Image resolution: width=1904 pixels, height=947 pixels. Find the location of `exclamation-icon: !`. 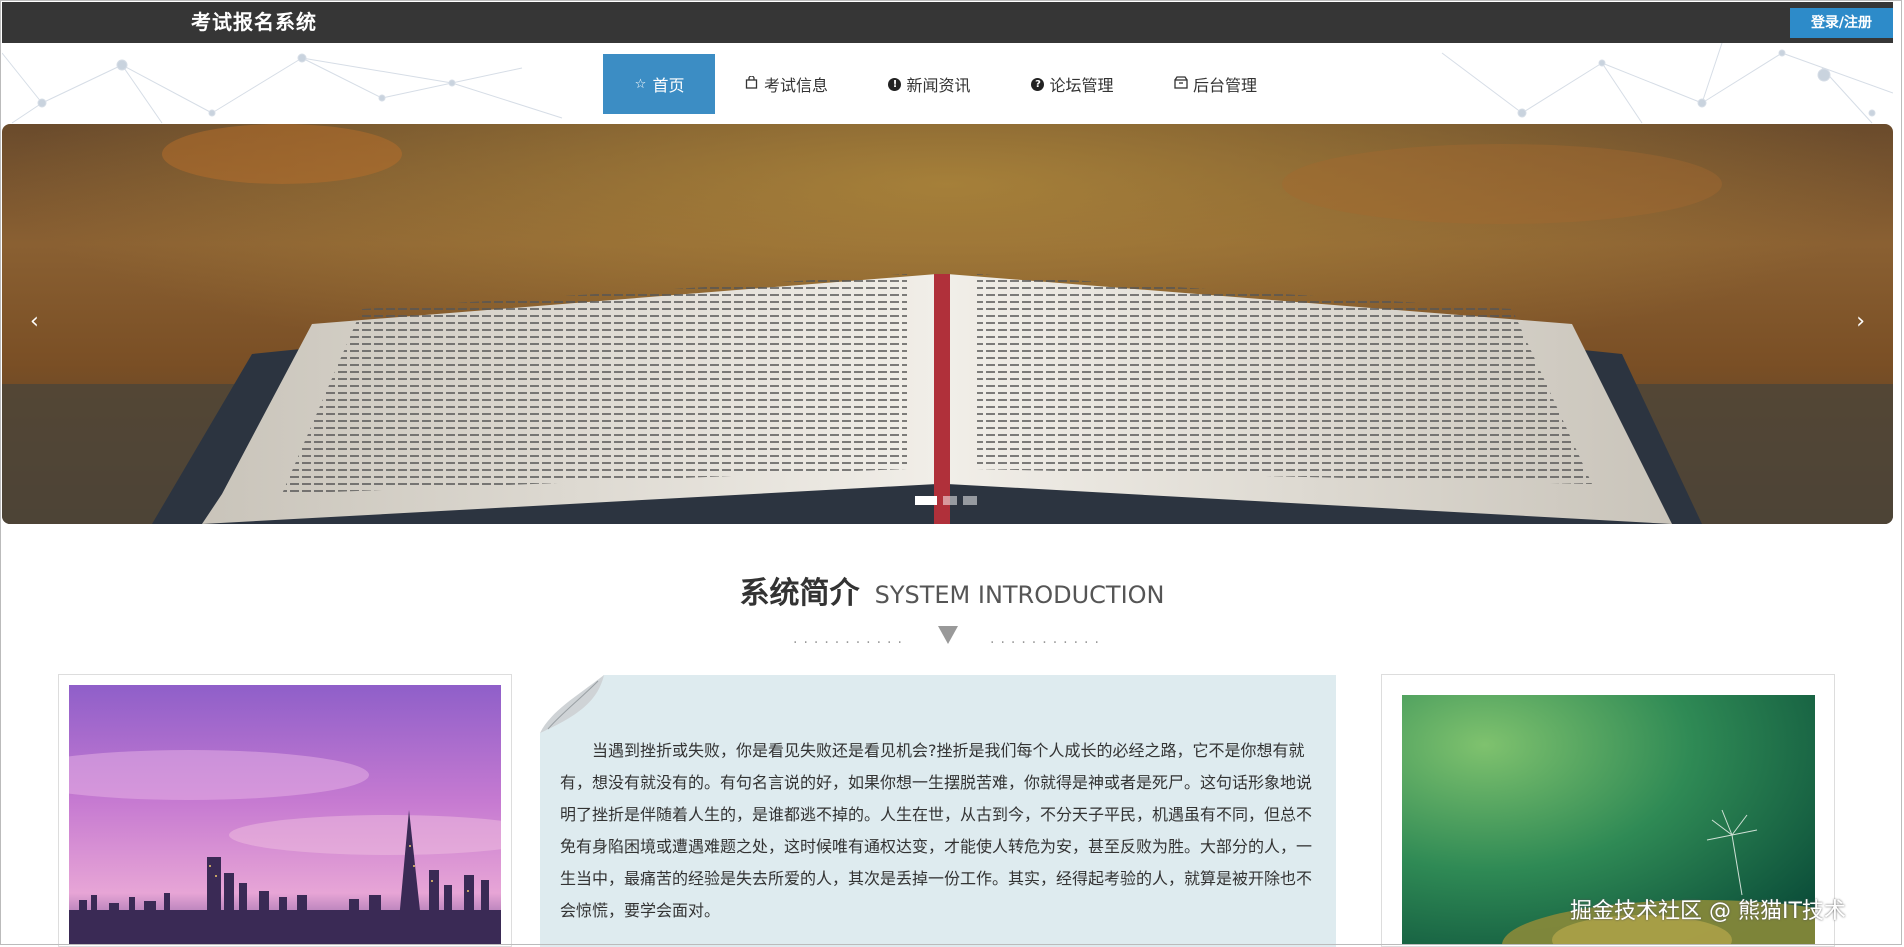

exclamation-icon: ! is located at coordinates (895, 84).